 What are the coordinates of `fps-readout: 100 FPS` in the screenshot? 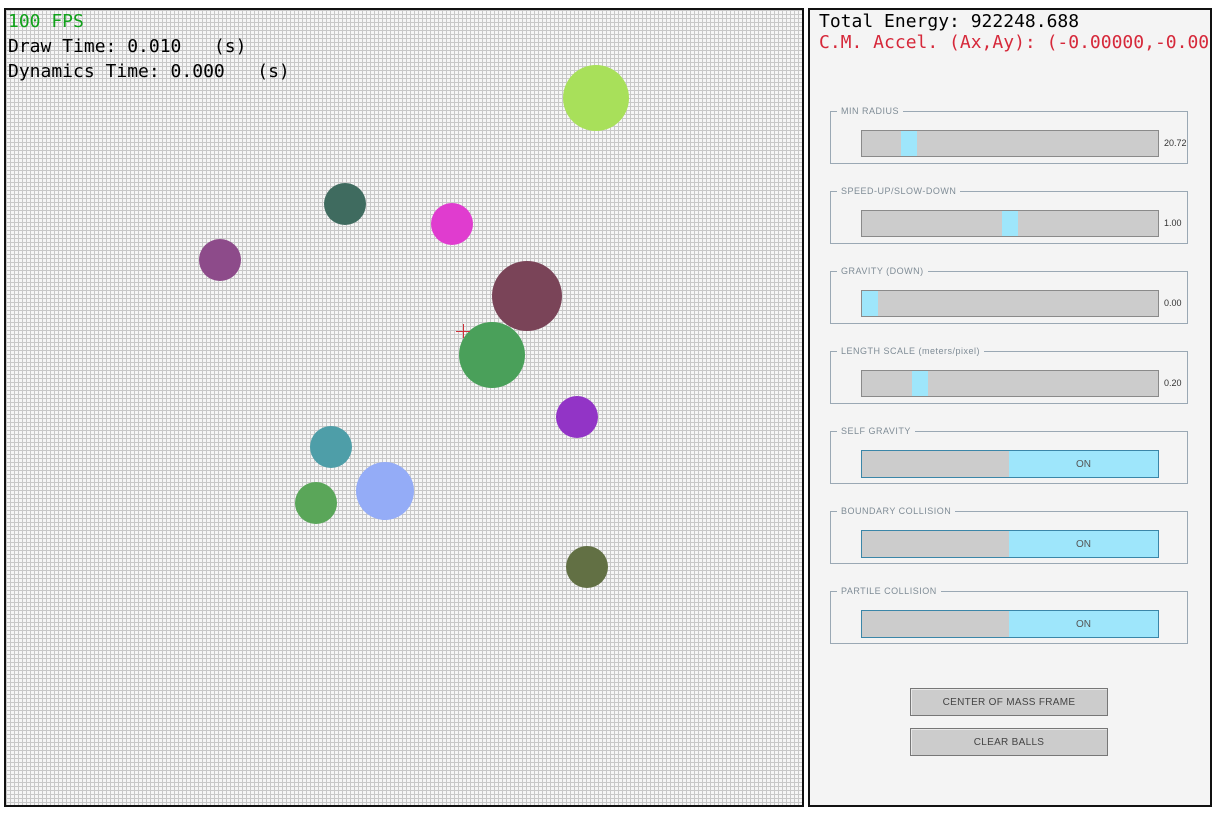 It's located at (46, 21).